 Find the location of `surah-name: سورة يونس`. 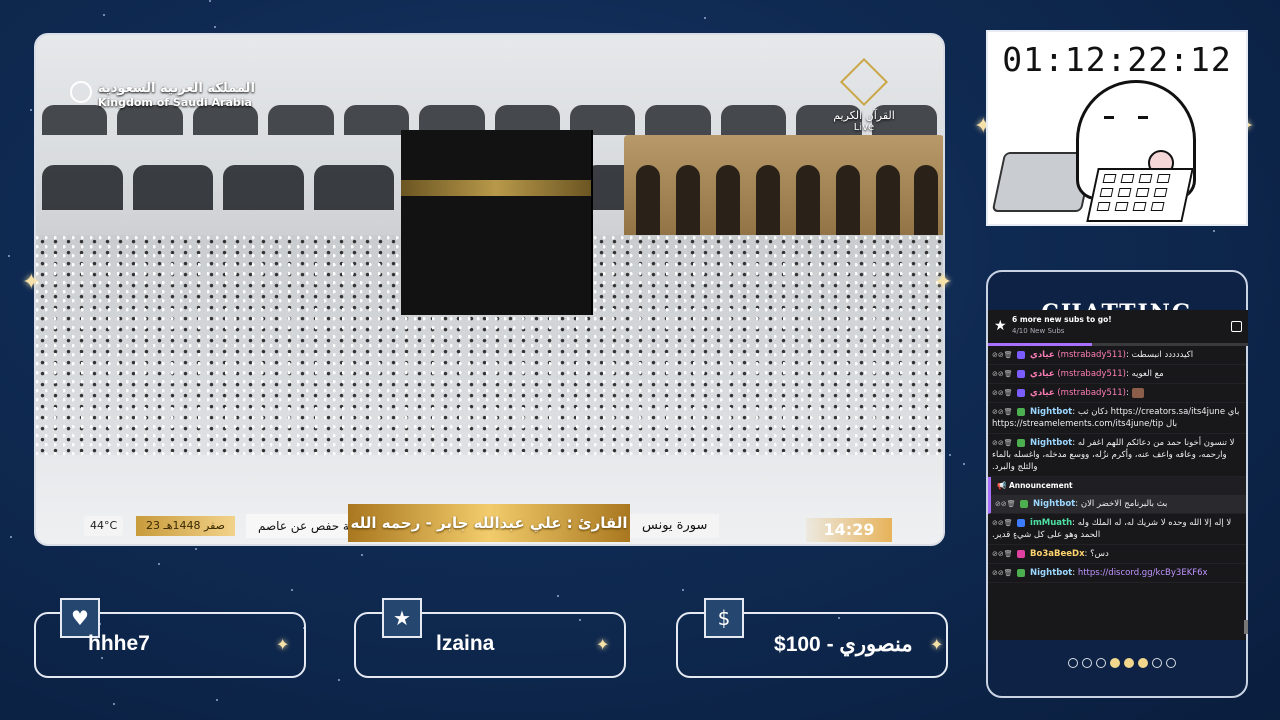

surah-name: سورة يونس is located at coordinates (675, 526).